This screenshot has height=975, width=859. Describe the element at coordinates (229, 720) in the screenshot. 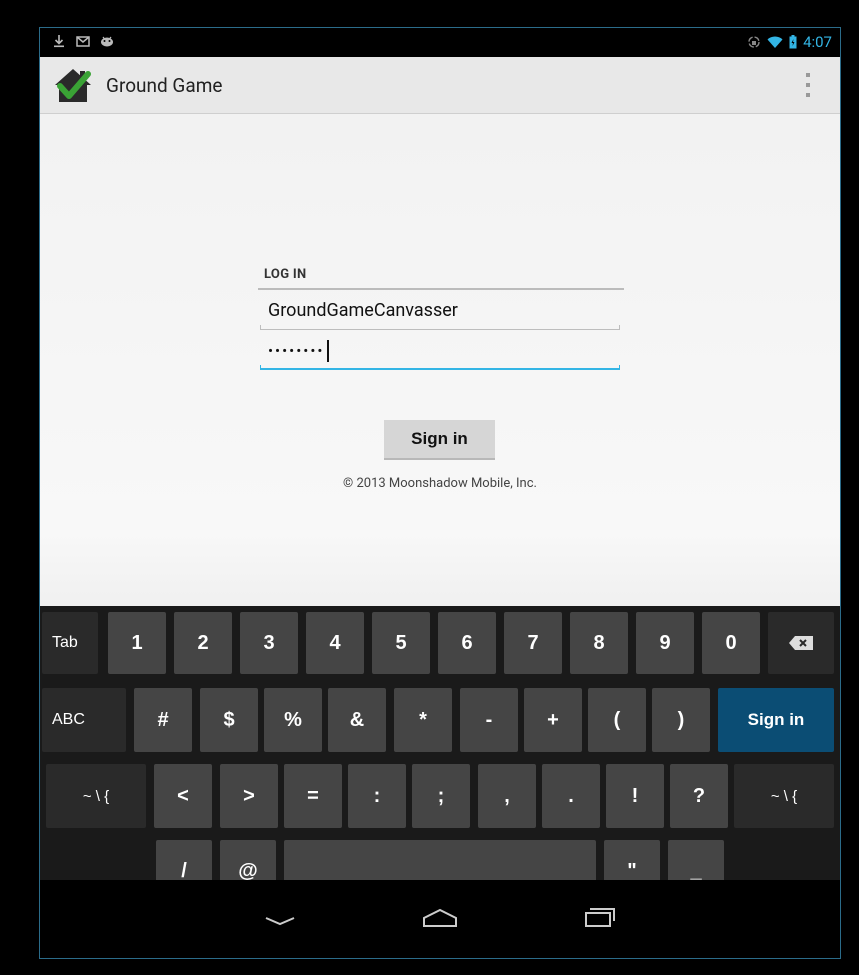

I see `key-dollar: $` at that location.